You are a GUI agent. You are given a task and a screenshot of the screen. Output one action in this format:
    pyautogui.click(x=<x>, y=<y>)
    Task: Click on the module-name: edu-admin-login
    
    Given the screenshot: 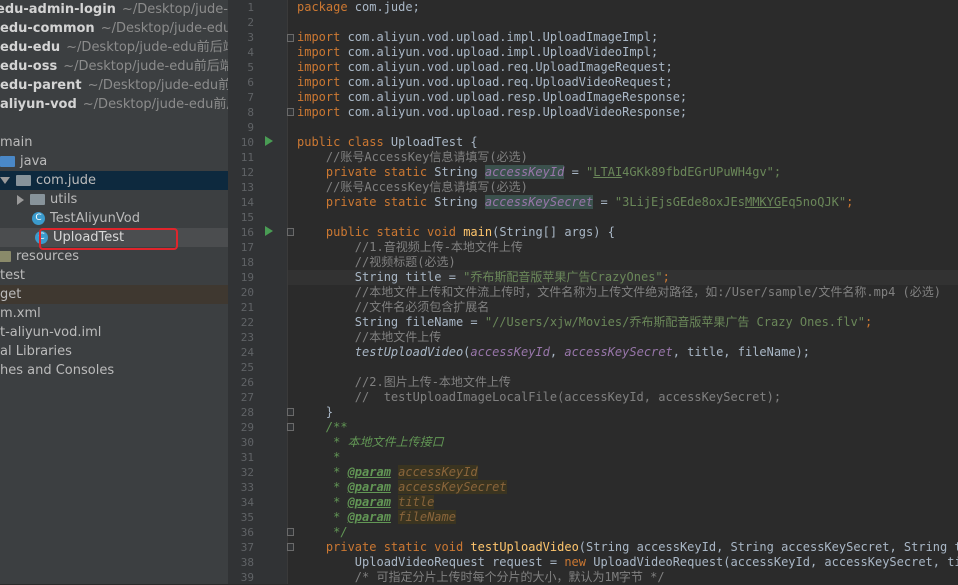 What is the action you would take?
    pyautogui.click(x=58, y=9)
    